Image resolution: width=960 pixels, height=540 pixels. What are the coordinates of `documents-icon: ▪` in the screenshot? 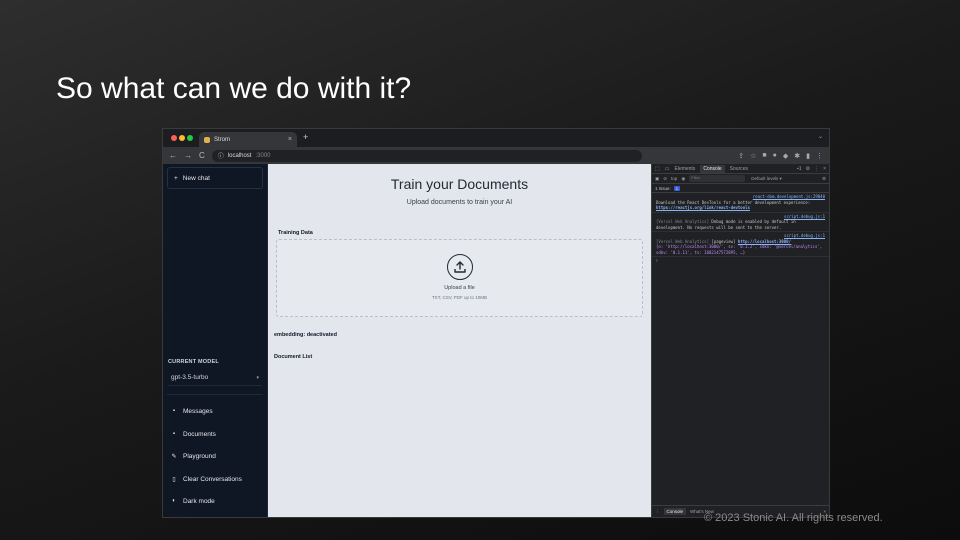 It's located at (174, 434).